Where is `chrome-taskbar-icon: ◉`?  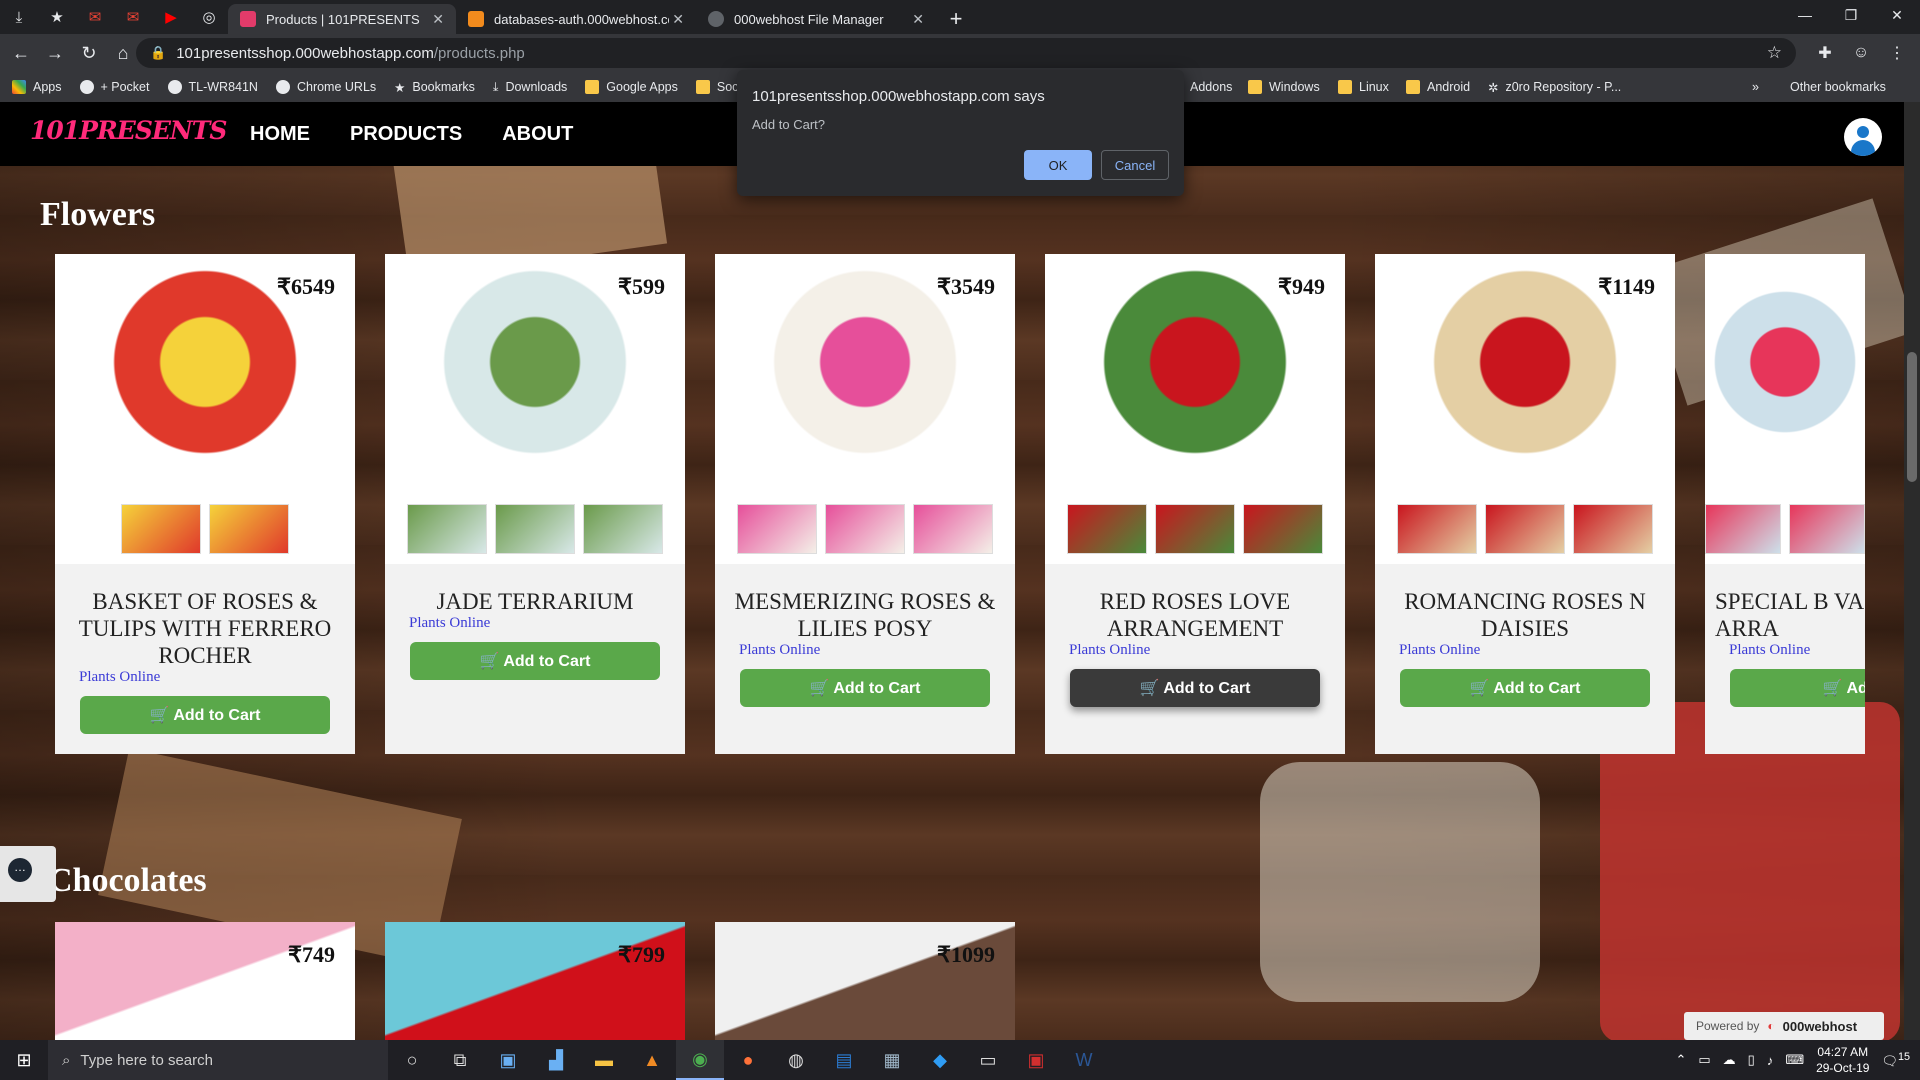
chrome-taskbar-icon: ◉ is located at coordinates (700, 1060).